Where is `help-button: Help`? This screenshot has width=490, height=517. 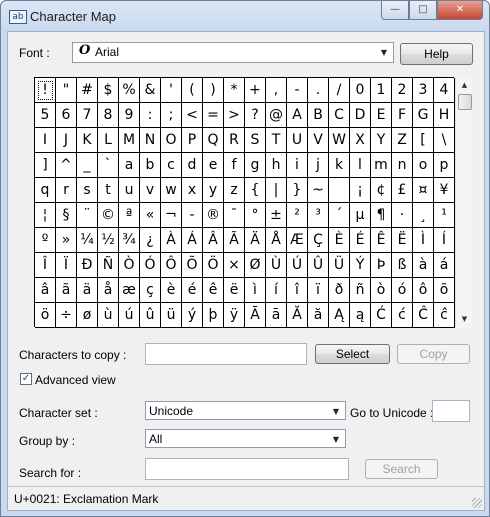
help-button: Help is located at coordinates (436, 54).